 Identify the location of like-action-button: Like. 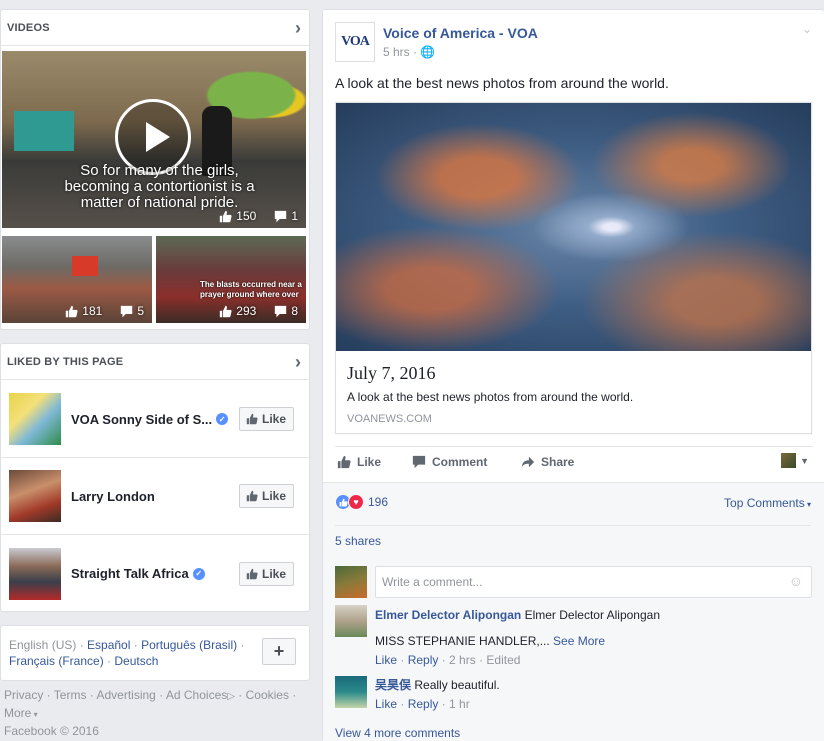
(359, 462).